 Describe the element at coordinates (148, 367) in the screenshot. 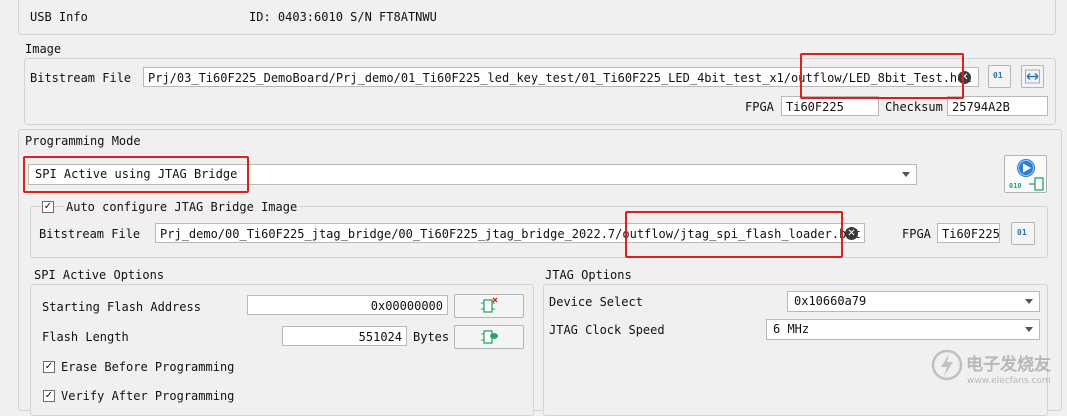

I see `erase-before-label: Erase Before Programming` at that location.